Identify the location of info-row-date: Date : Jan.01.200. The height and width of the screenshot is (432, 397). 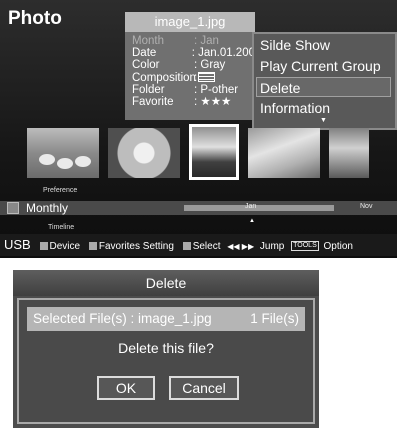
(193, 53).